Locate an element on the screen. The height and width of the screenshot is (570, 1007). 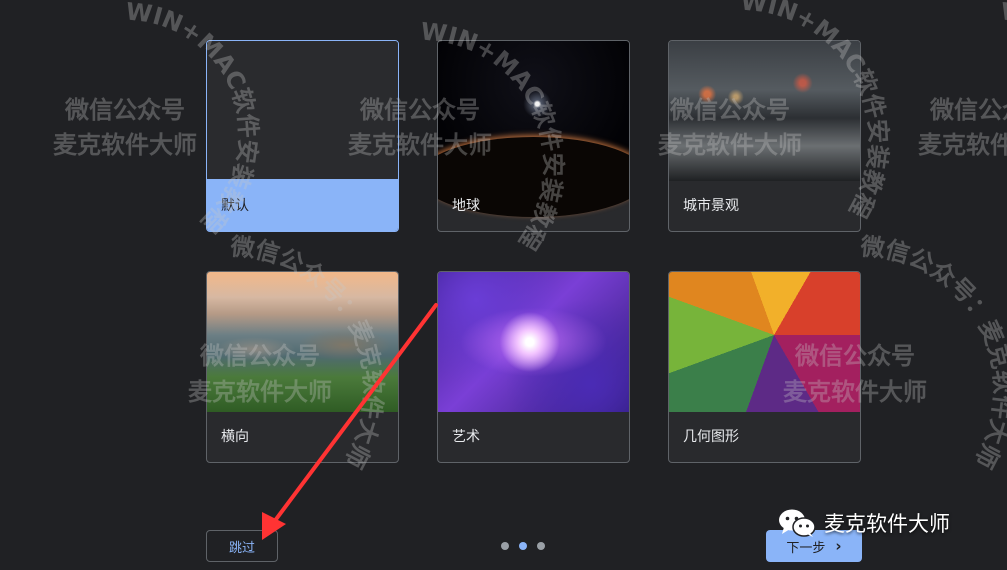
pagination-dots is located at coordinates (523, 546).